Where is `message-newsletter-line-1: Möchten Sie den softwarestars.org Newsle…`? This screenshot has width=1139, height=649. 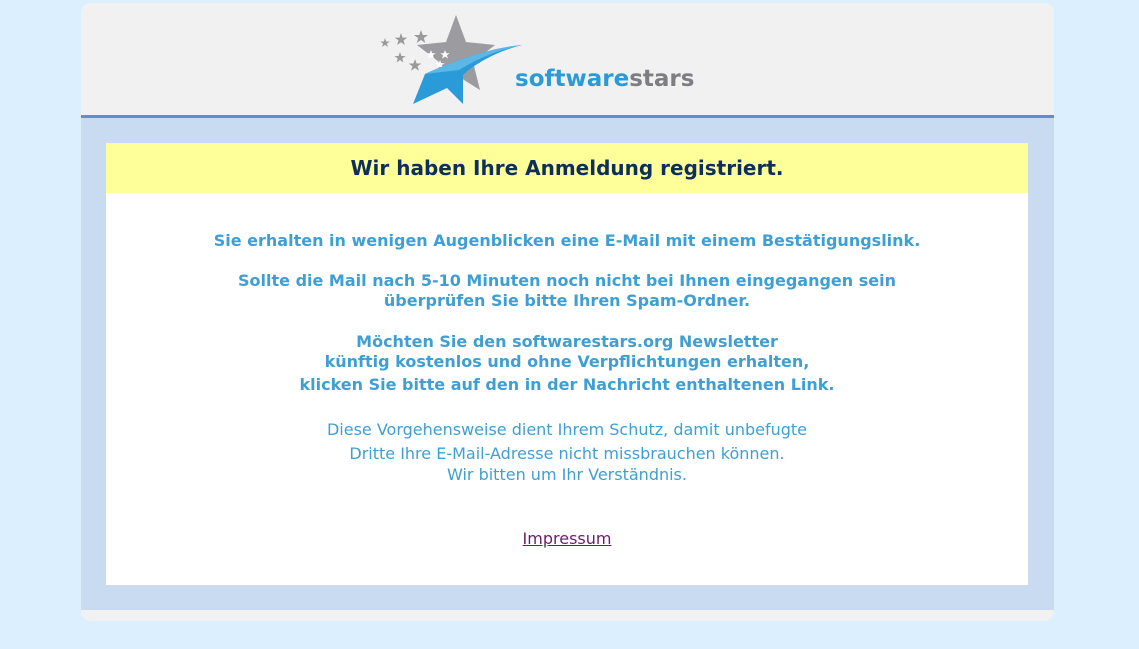
message-newsletter-line-1: Möchten Sie den softwarestars.org Newsle… is located at coordinates (567, 341).